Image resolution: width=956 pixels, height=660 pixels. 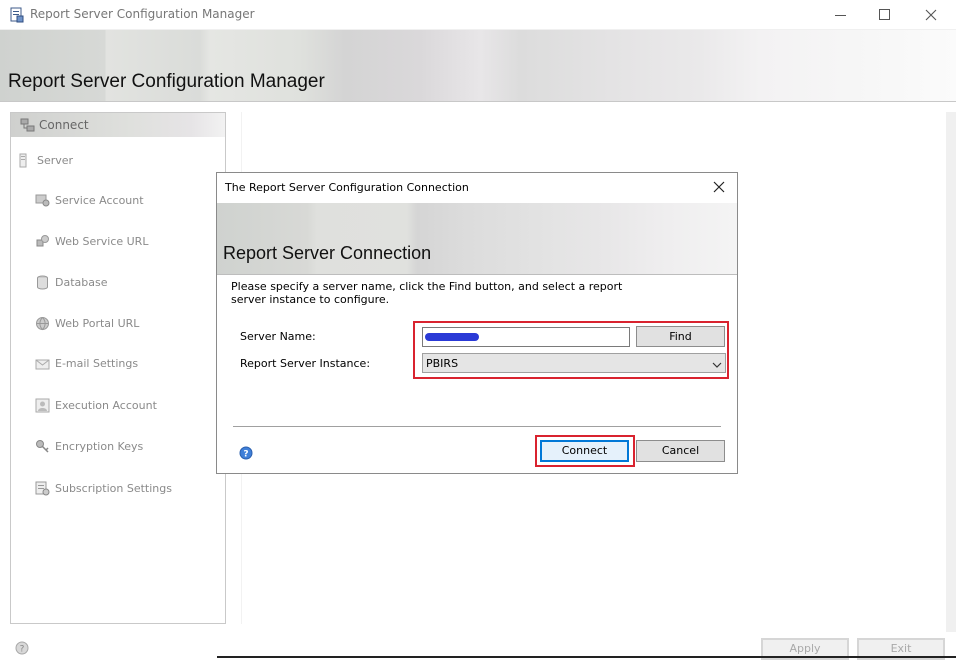 I want to click on dialog-heading: Report Server Connection, so click(x=327, y=253).